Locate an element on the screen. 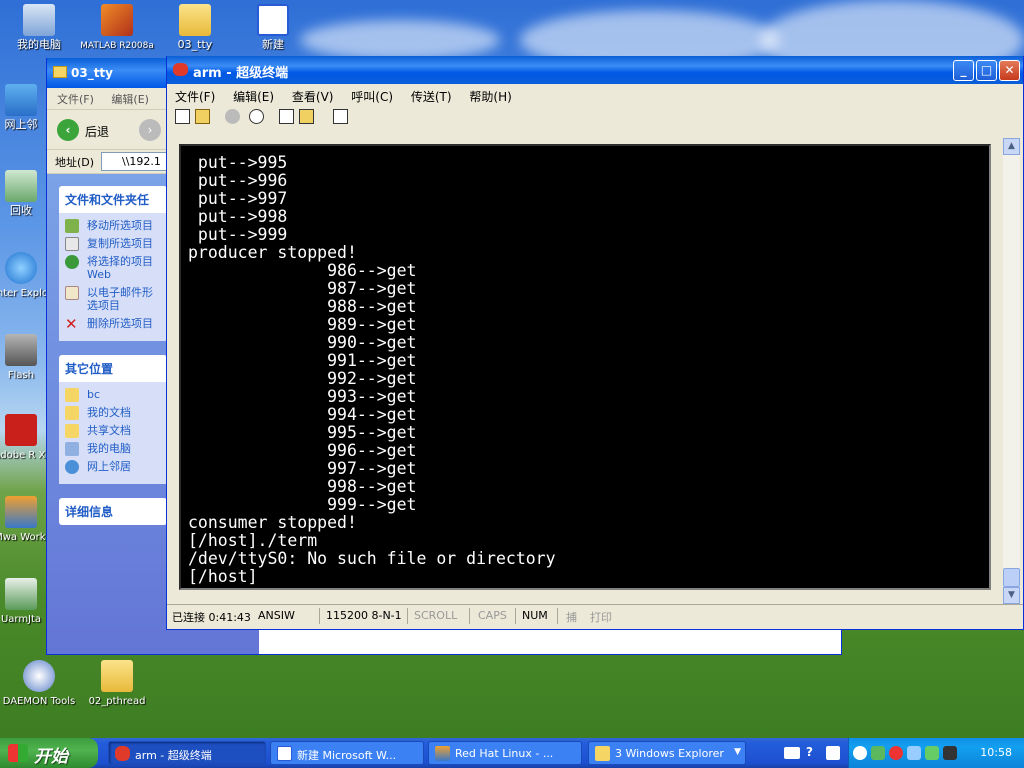 This screenshot has height=768, width=1024. desktop-icon-daemon-tools: DAEMON Tools is located at coordinates (39, 684).